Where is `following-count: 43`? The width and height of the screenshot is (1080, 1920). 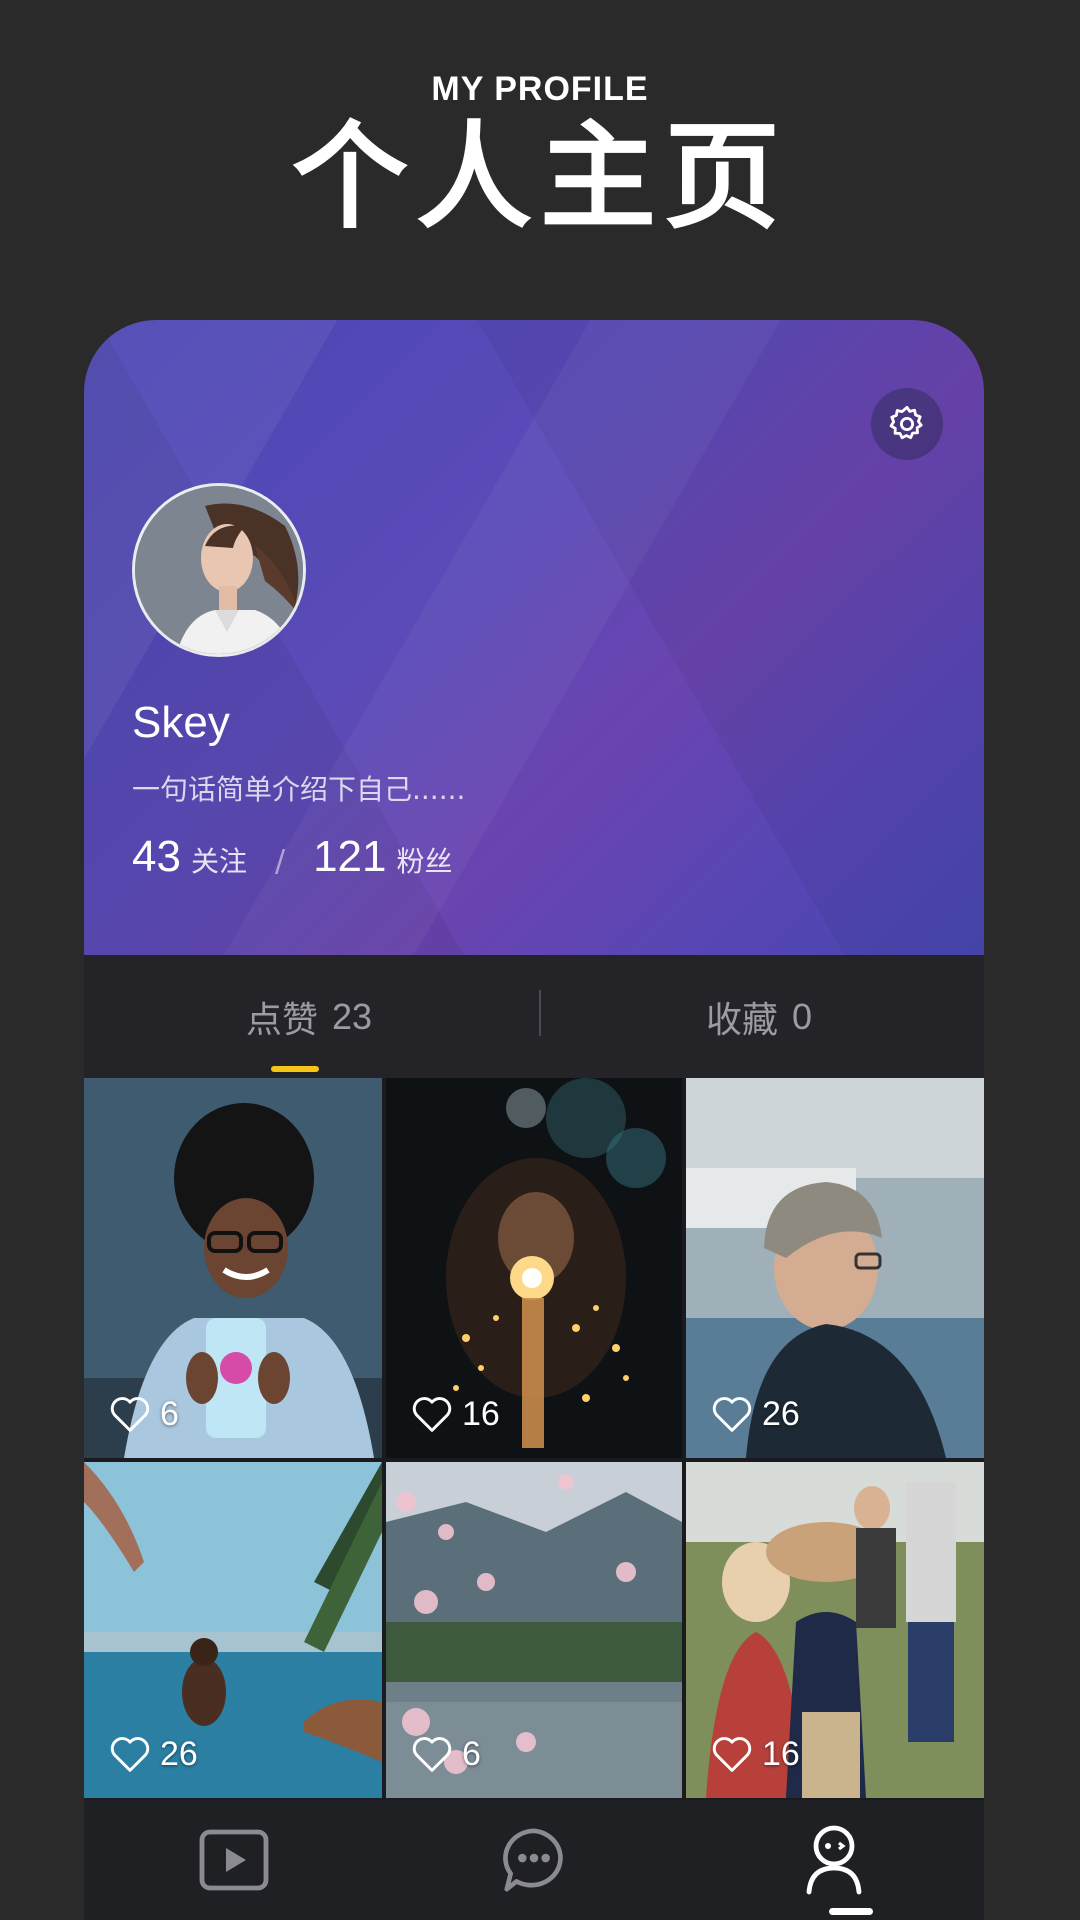 following-count: 43 is located at coordinates (156, 857).